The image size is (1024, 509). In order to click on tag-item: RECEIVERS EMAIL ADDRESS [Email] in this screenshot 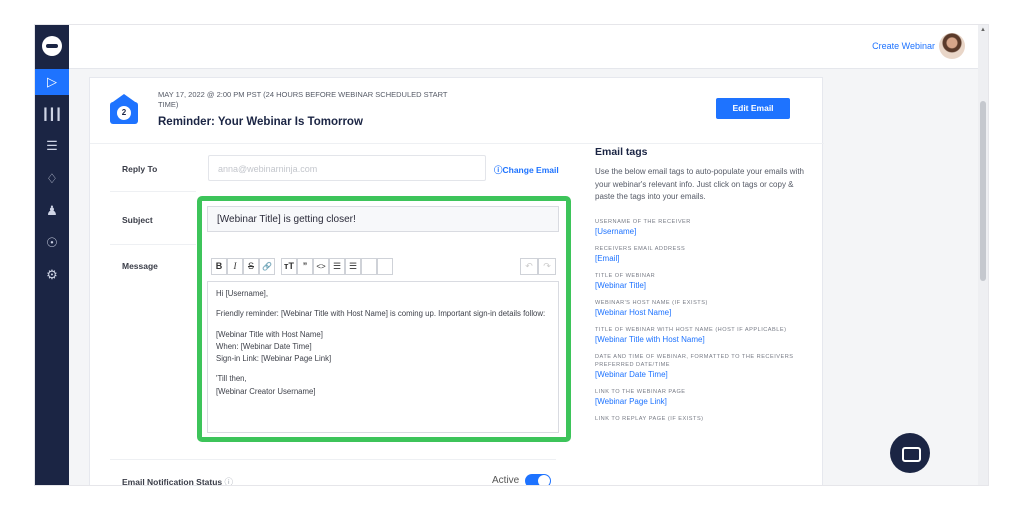, I will do `click(702, 254)`.